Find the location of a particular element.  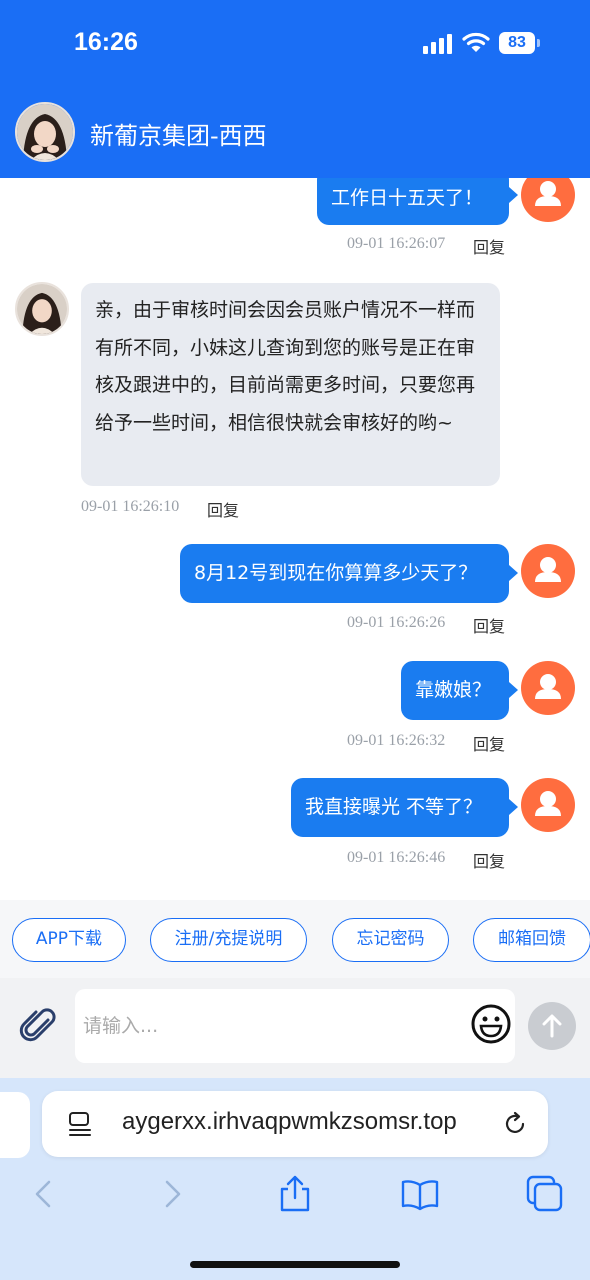

status-time: 16:26 is located at coordinates (106, 42).